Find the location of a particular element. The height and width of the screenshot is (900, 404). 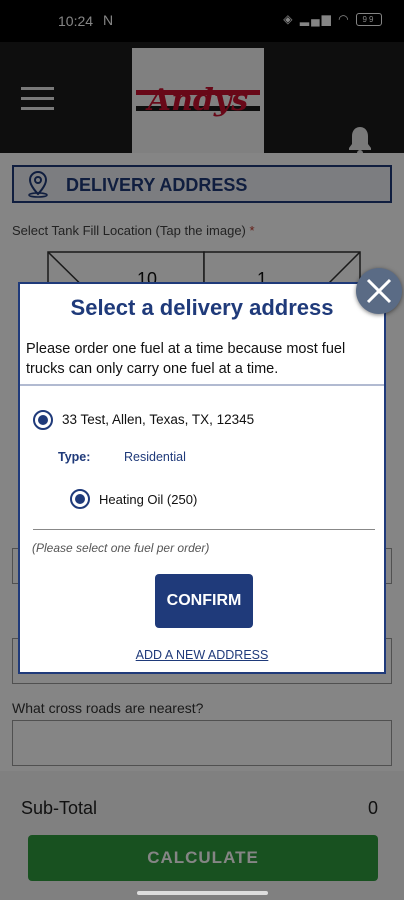

dialog-title: Select a delivery address is located at coordinates (202, 307).